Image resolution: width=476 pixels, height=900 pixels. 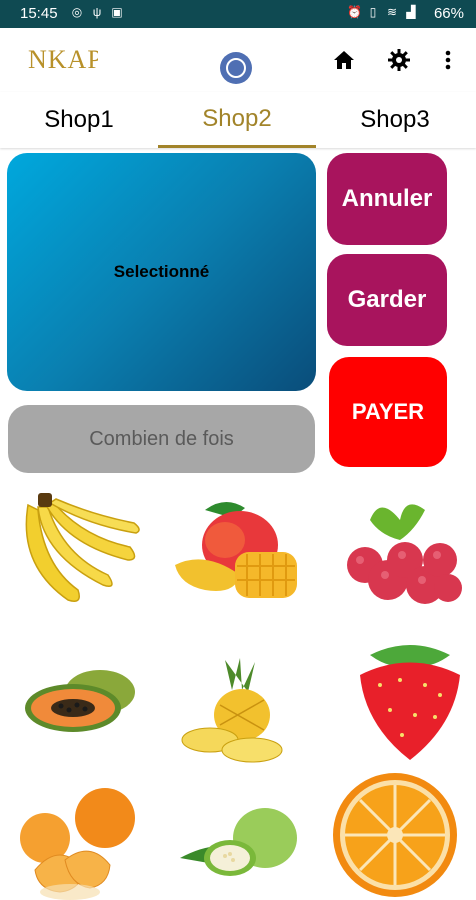 I want to click on more-options-button, so click(x=448, y=60).